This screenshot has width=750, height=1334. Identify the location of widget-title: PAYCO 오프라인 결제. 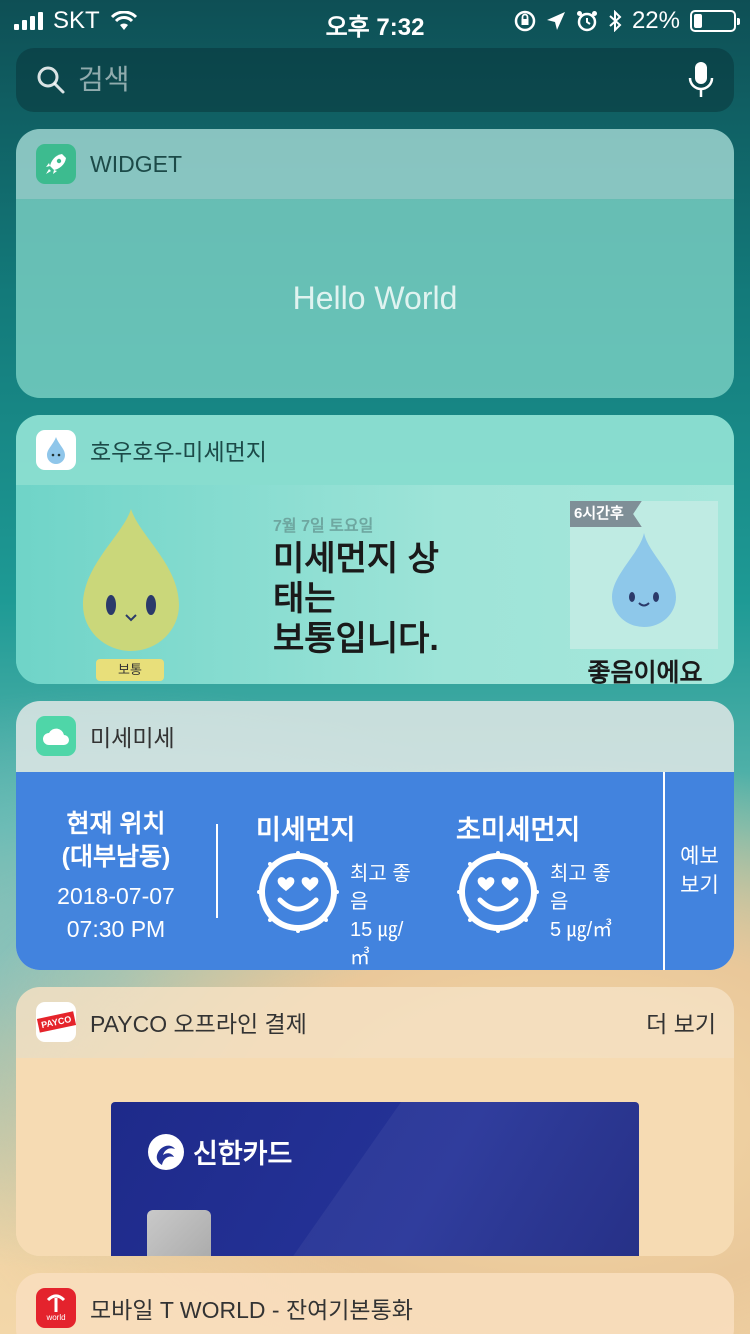
(198, 1024).